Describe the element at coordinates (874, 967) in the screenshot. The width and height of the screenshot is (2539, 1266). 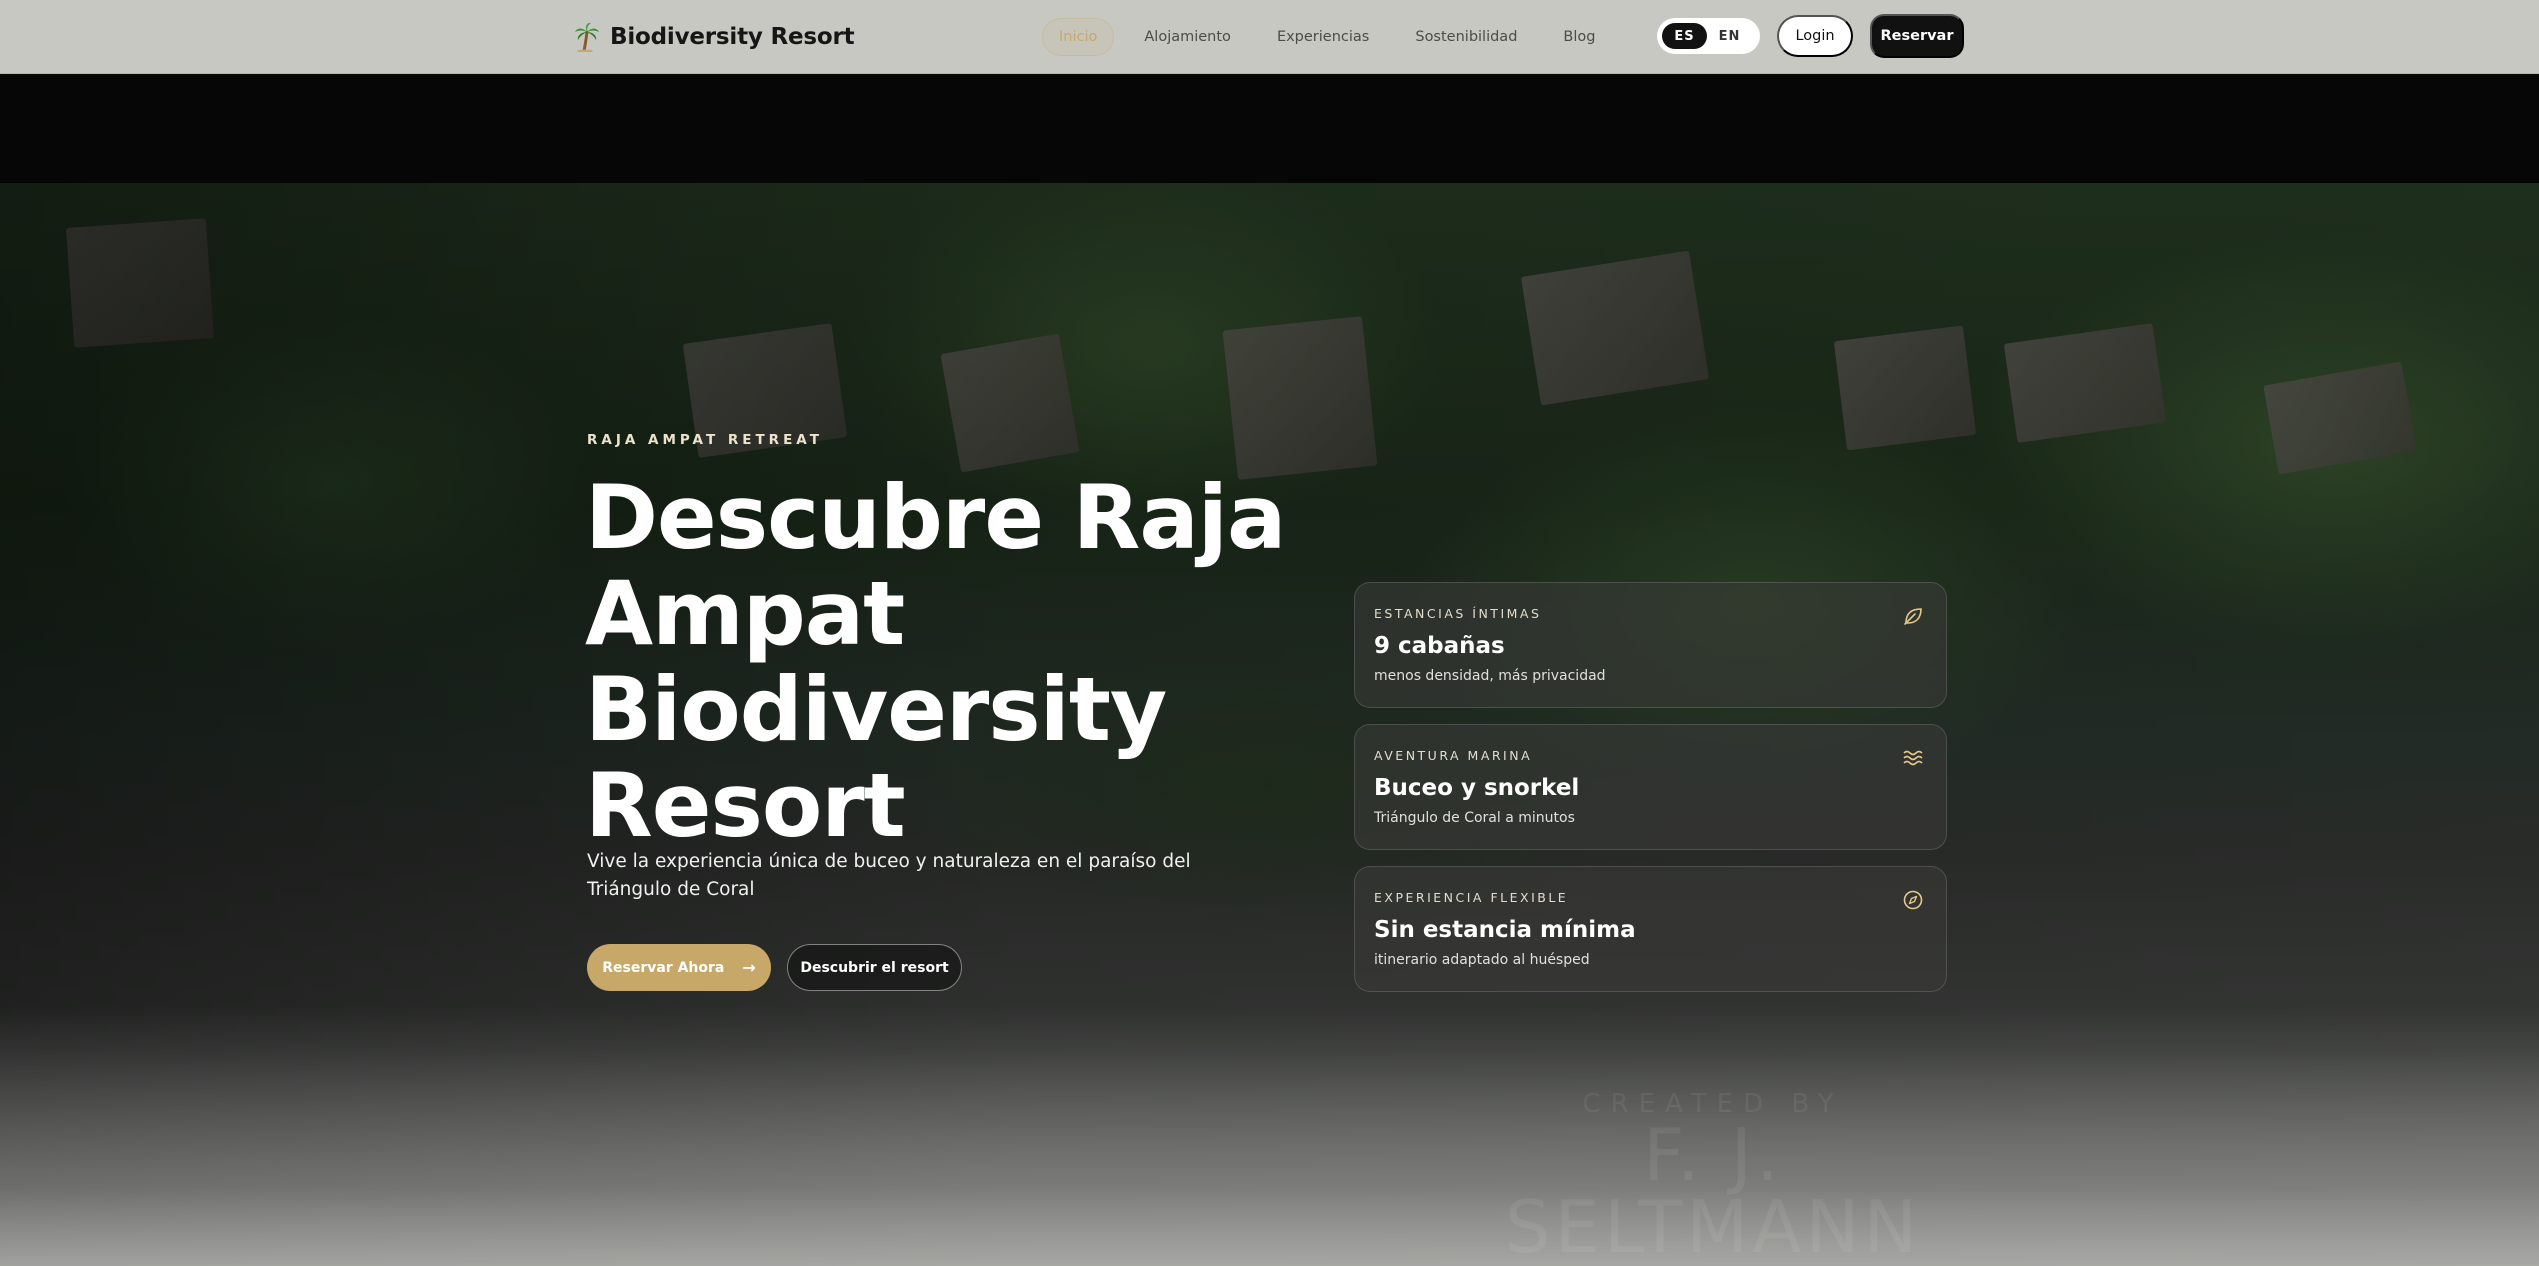
I see `discover-resort-button: Descubrir el resort` at that location.